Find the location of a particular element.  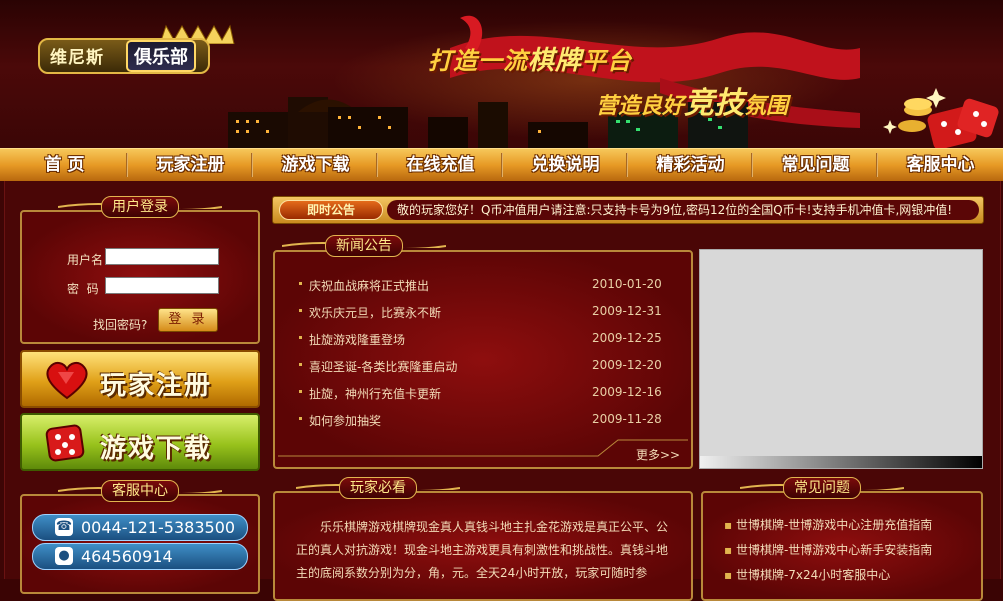

dice-icon is located at coordinates (65, 443).